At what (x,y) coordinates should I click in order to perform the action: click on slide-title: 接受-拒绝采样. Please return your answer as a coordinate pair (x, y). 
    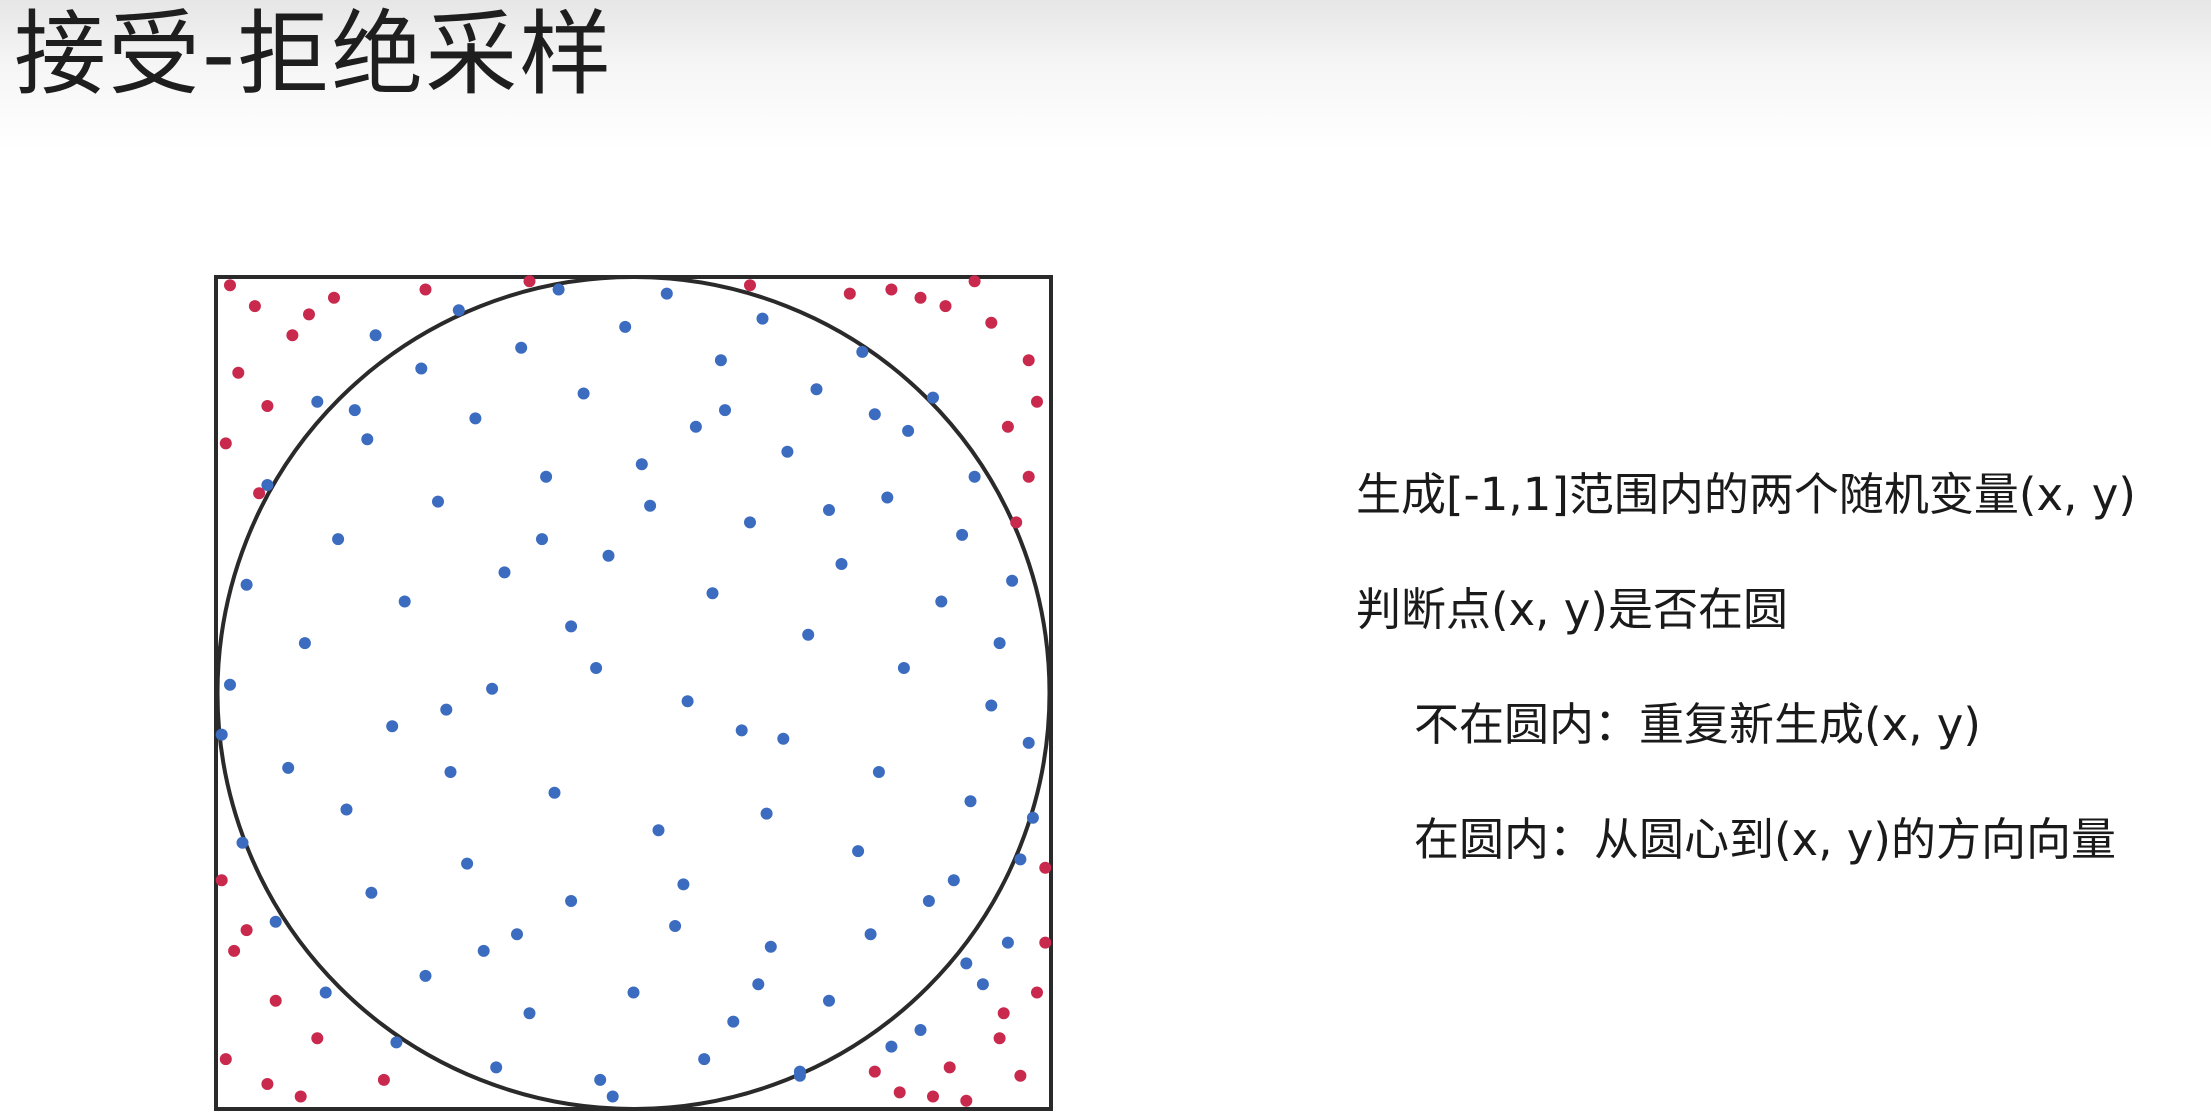
    Looking at the image, I should click on (314, 54).